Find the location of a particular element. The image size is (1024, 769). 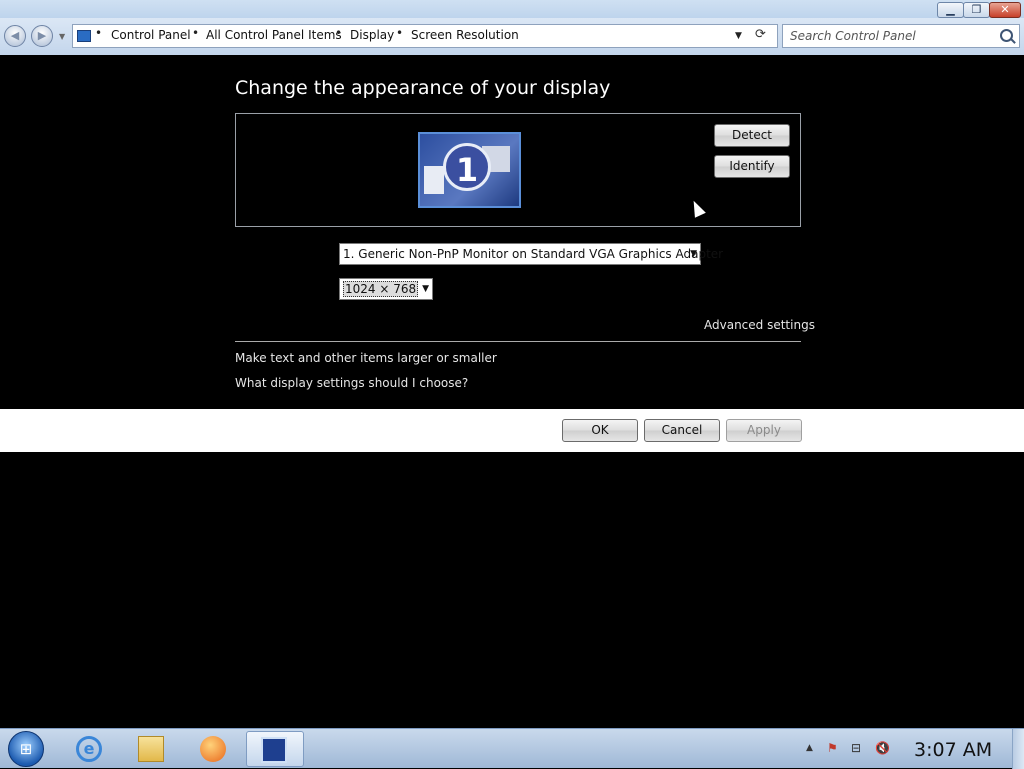

internet-explorer-icon: e is located at coordinates (89, 749).